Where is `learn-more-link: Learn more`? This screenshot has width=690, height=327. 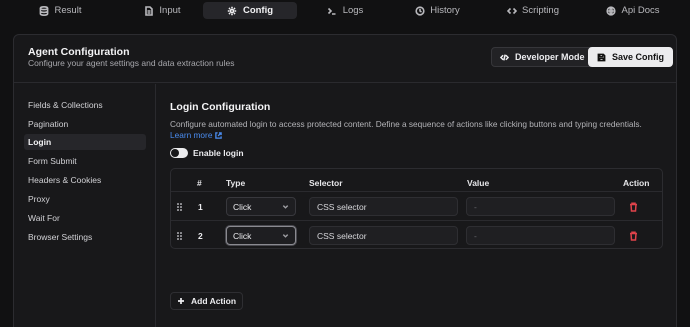 learn-more-link: Learn more is located at coordinates (196, 135).